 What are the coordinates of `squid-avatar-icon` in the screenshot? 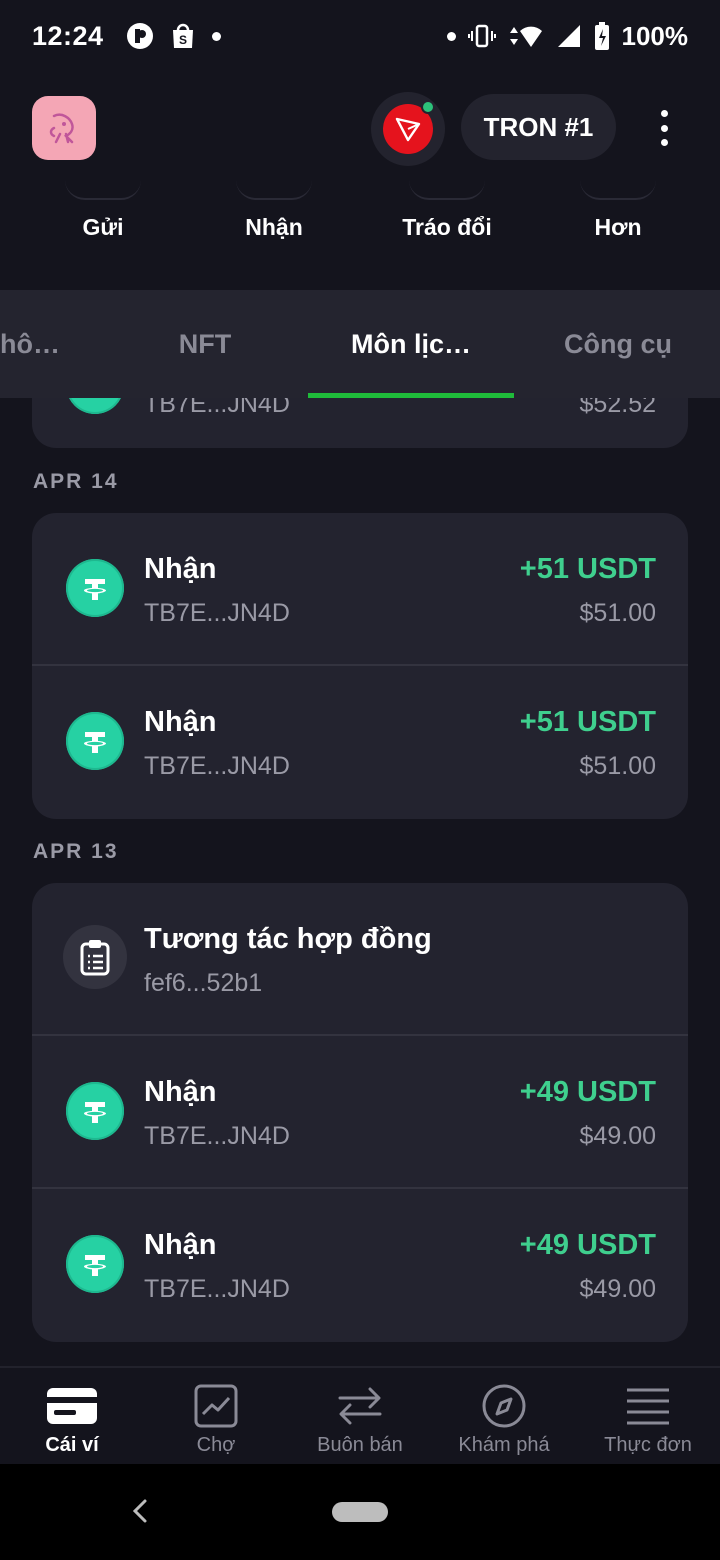 It's located at (61, 128).